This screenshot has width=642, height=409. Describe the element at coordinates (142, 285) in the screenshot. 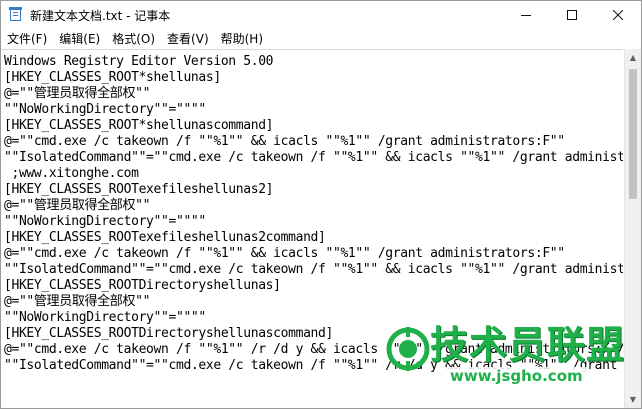

I see `text-line: [HKEY_CLASSES_ROOTDirectoryshellunas]` at that location.